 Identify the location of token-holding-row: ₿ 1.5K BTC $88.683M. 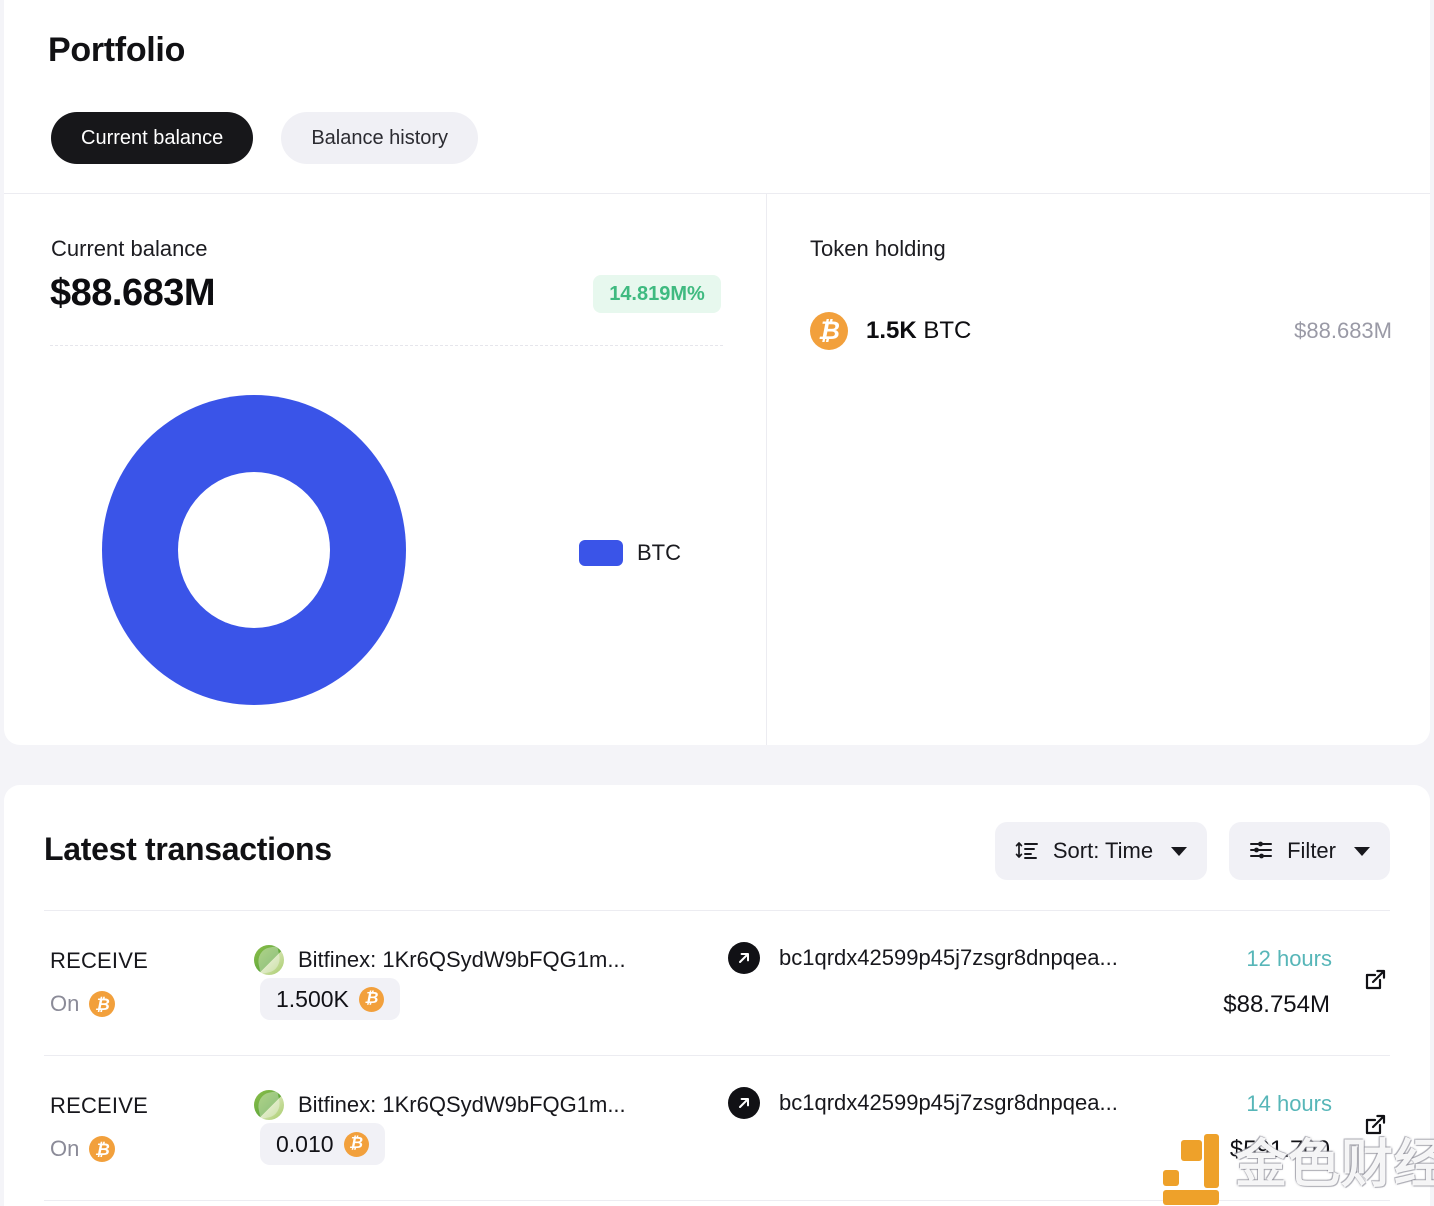
(1101, 331).